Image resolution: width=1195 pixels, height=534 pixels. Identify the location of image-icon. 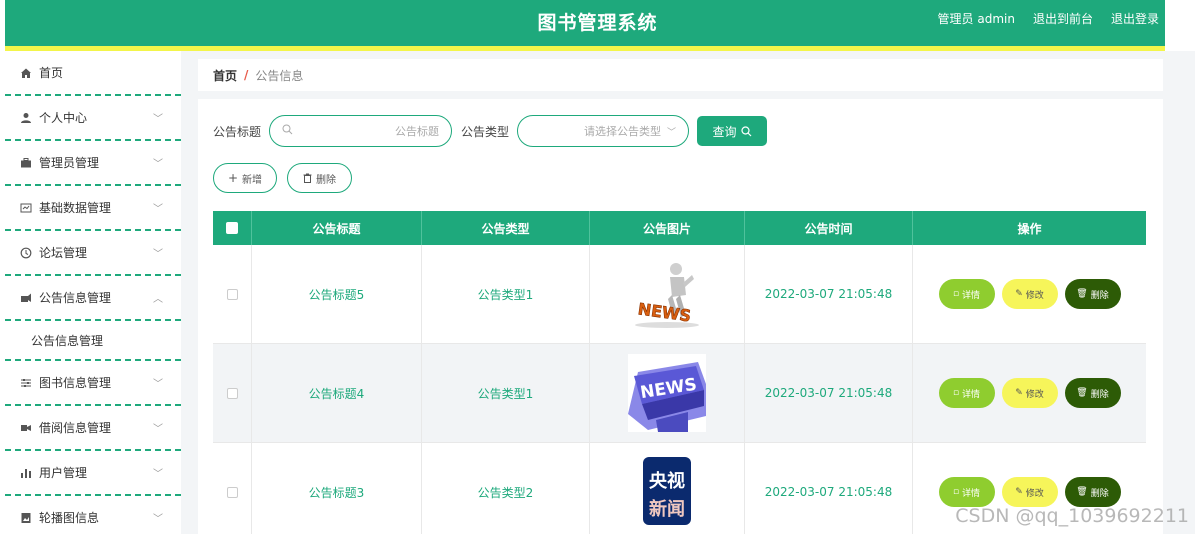
(26, 518).